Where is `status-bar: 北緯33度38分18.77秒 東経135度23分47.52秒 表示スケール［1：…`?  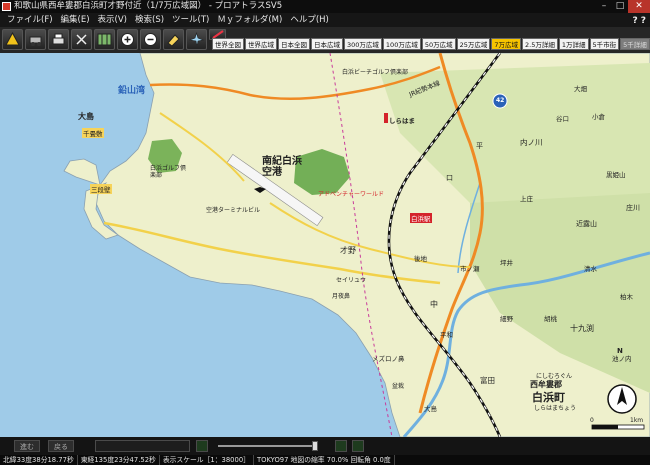 status-bar: 北緯33度38分18.77秒 東経135度23分47.52秒 表示スケール［1：… is located at coordinates (325, 460).